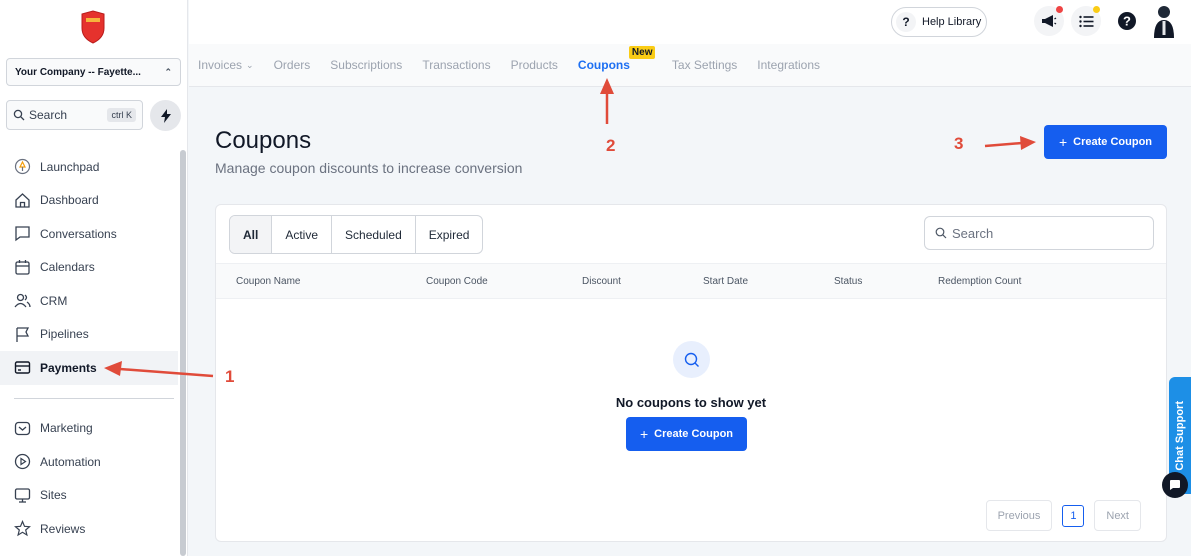 The height and width of the screenshot is (556, 1191). Describe the element at coordinates (78, 233) in the screenshot. I see `sidebar-item-label: Conversations` at that location.